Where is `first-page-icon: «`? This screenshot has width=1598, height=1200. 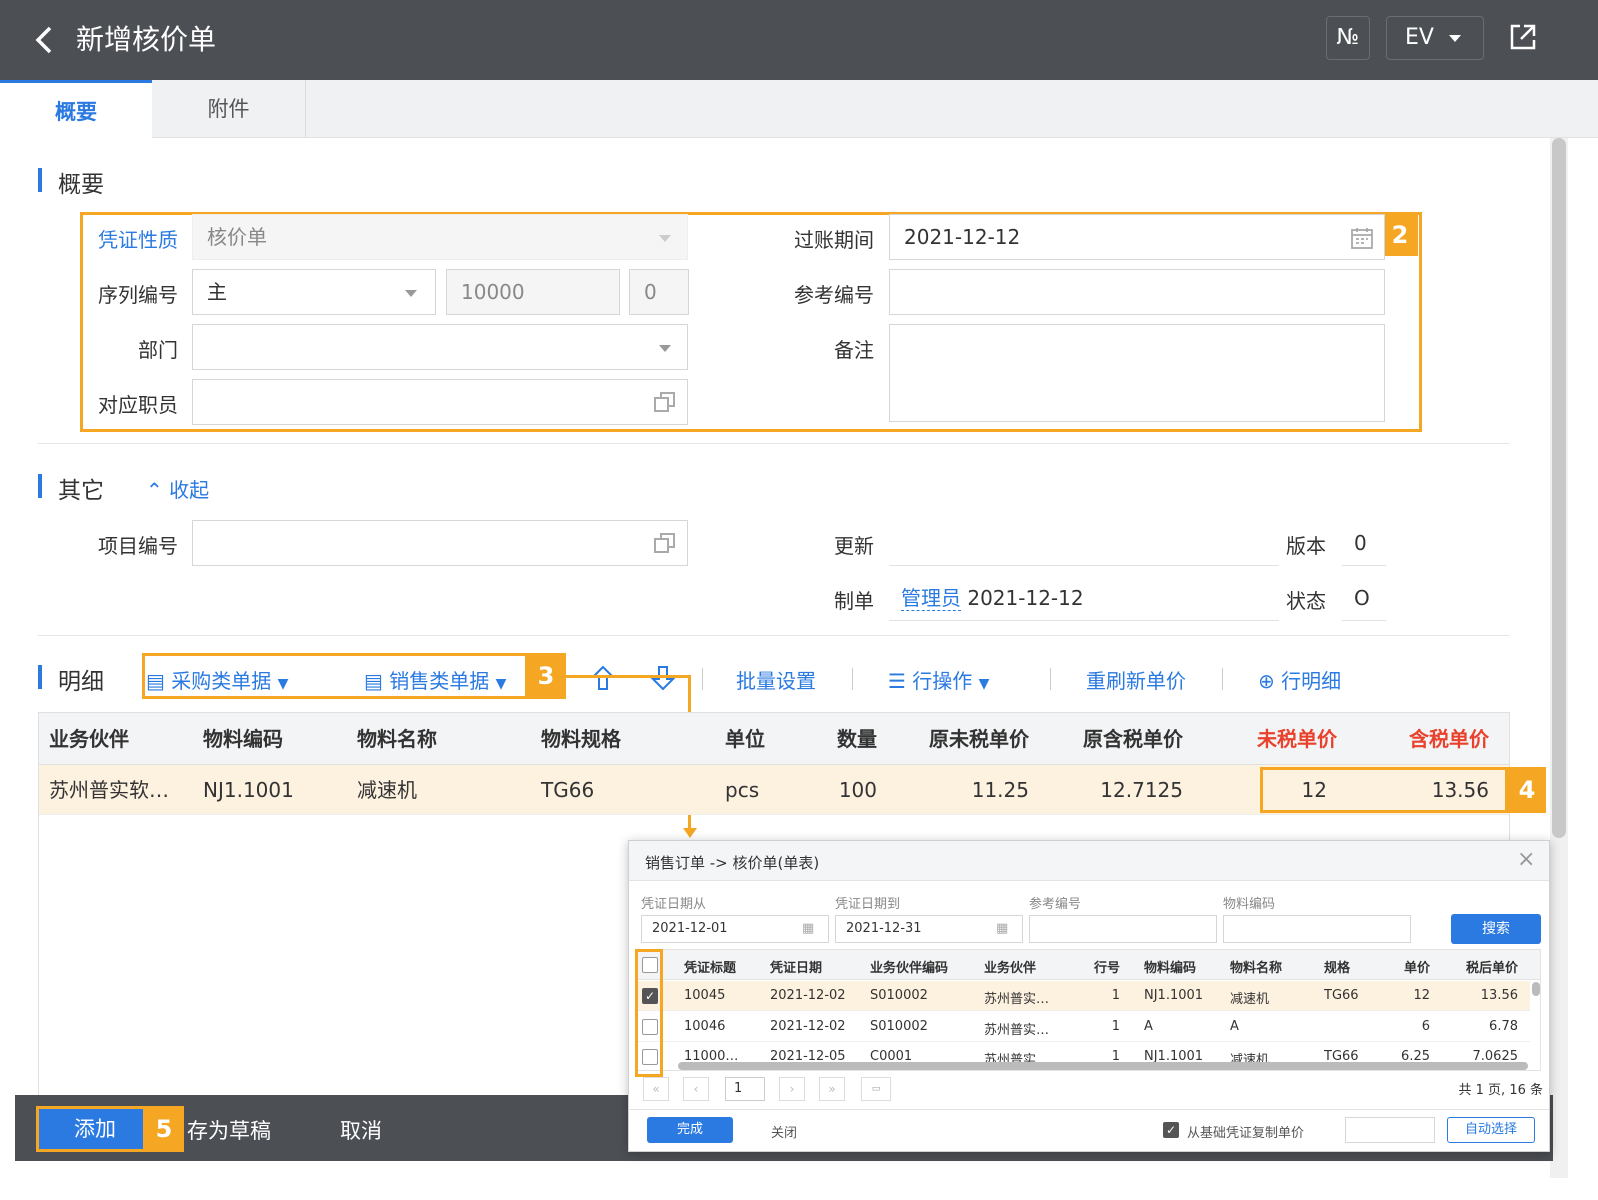
first-page-icon: « is located at coordinates (656, 1089).